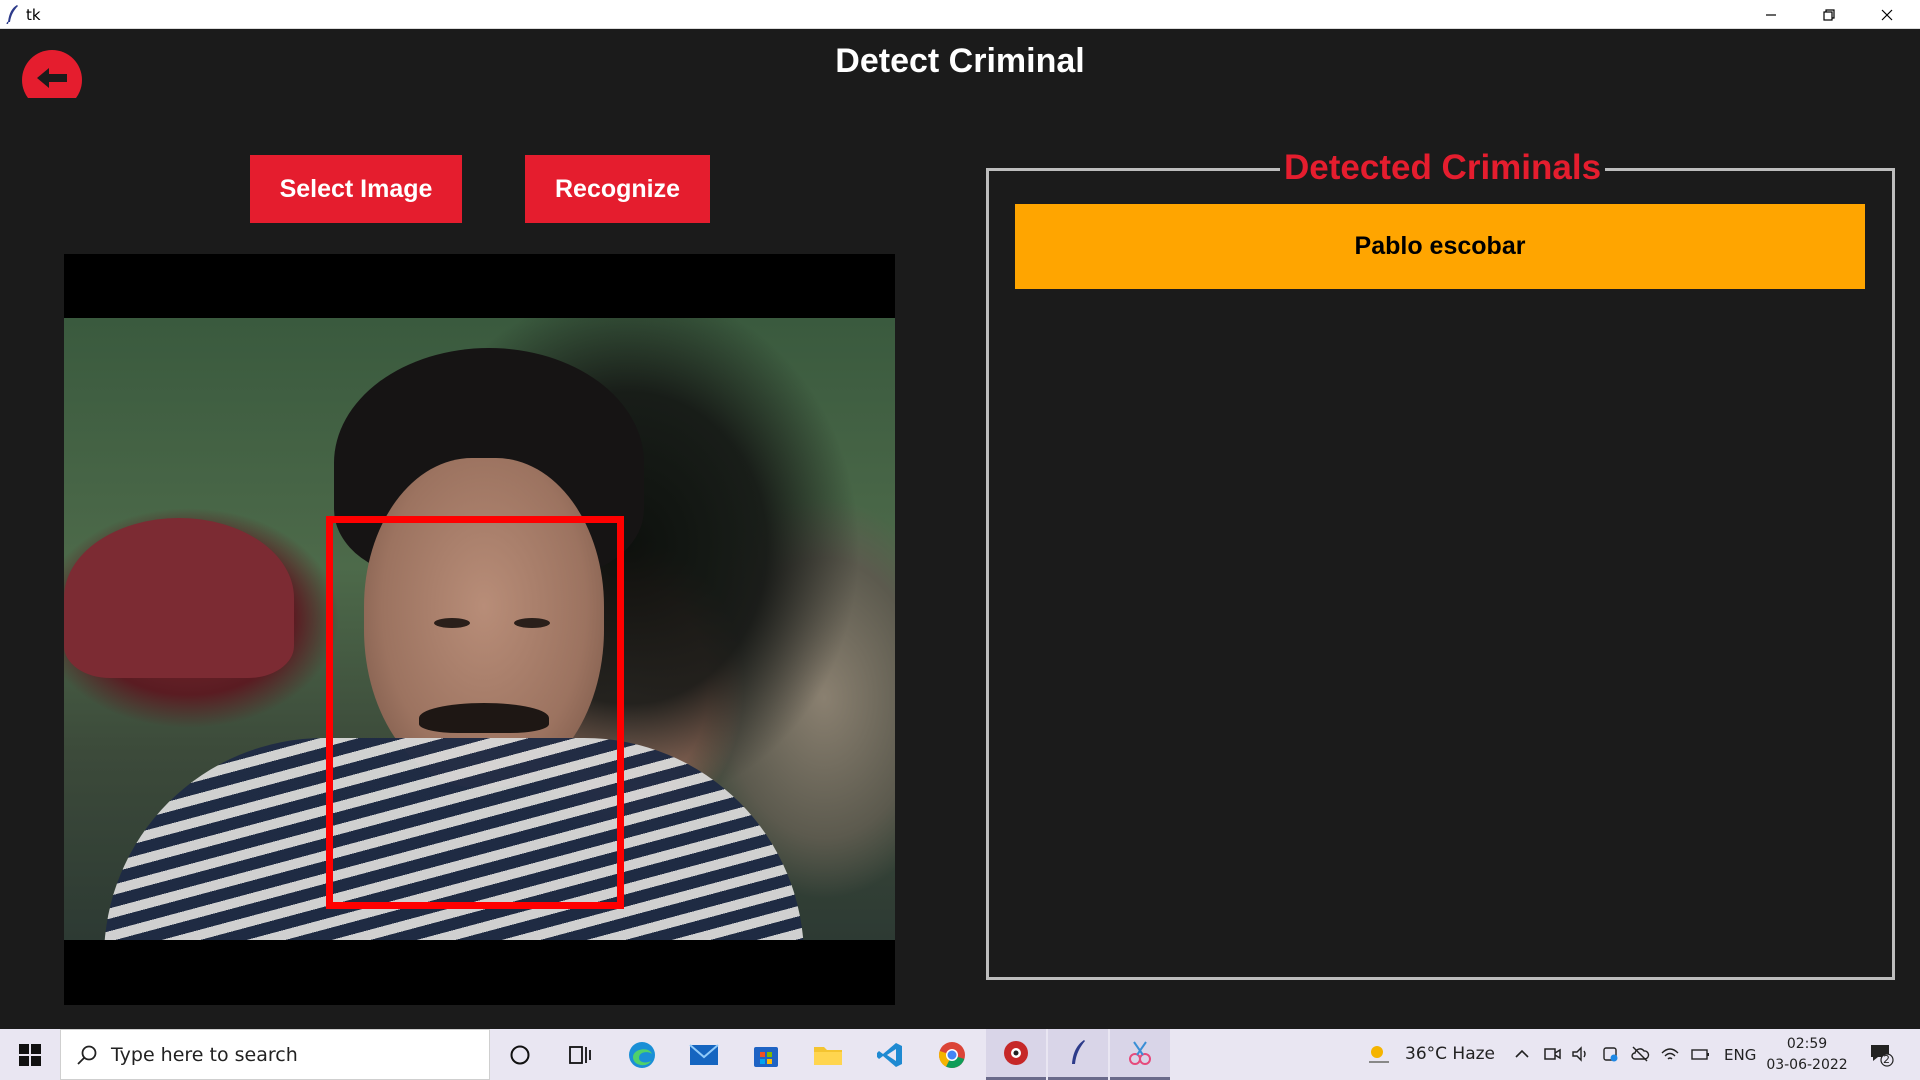 The height and width of the screenshot is (1080, 1920). Describe the element at coordinates (87, 1055) in the screenshot. I see `search-icon` at that location.